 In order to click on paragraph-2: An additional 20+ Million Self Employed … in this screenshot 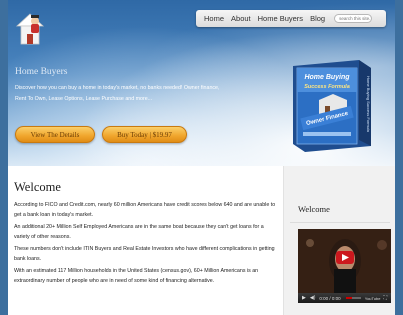, I will do `click(139, 232)`.